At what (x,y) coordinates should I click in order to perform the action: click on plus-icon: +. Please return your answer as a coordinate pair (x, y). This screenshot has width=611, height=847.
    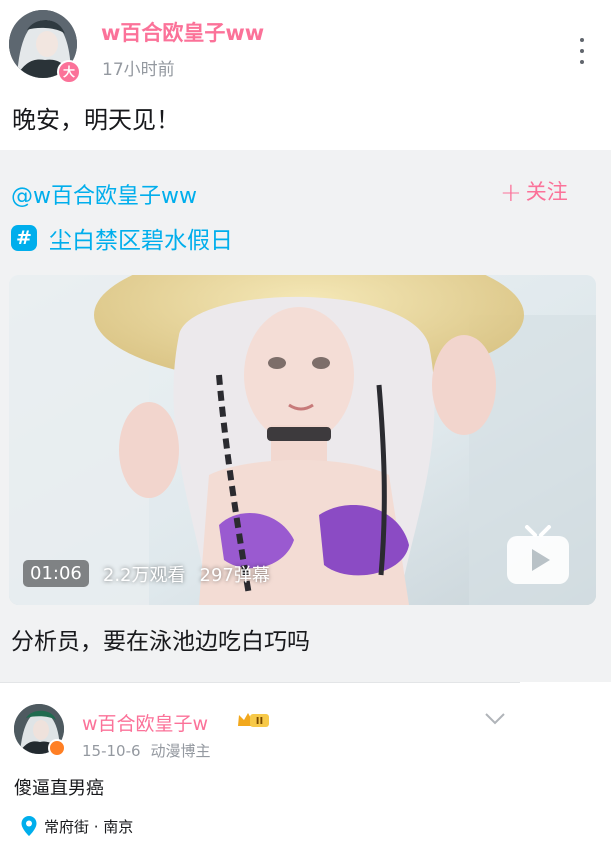
    Looking at the image, I should click on (511, 193).